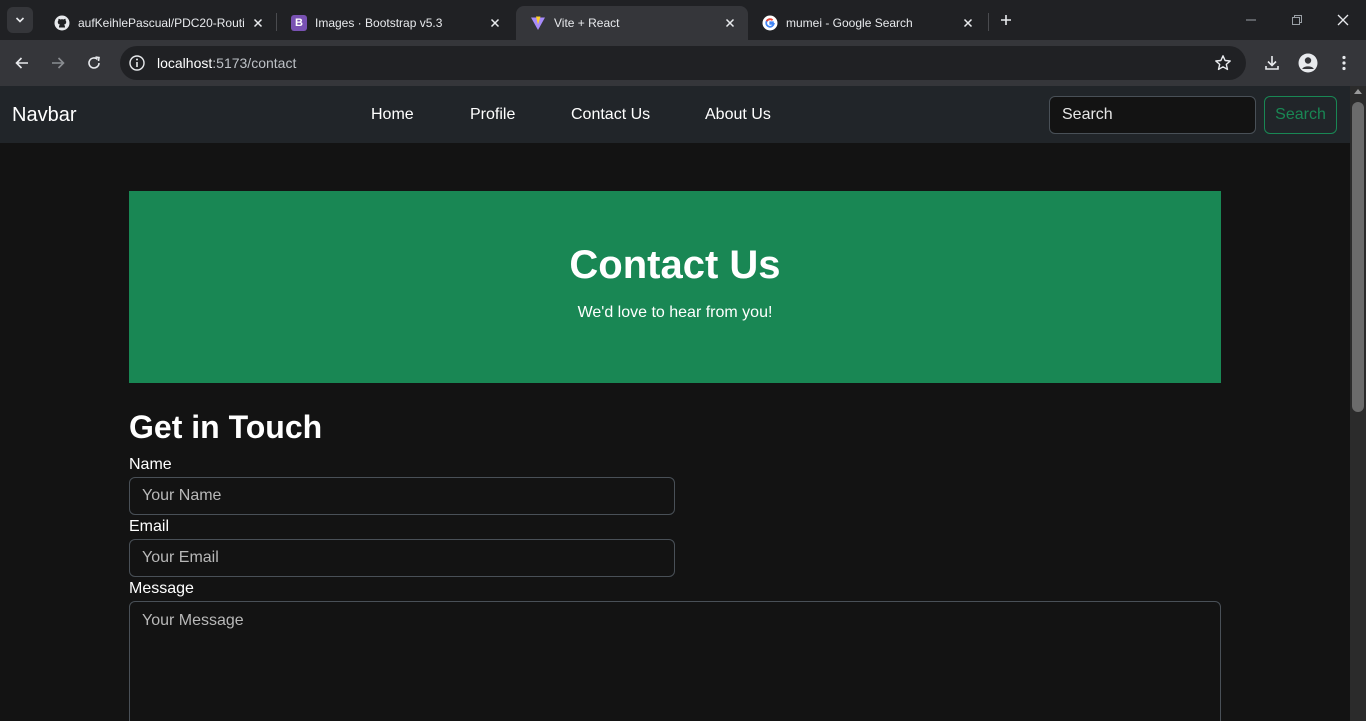  What do you see at coordinates (675, 265) in the screenshot?
I see `hero-title: Contact Us` at bounding box center [675, 265].